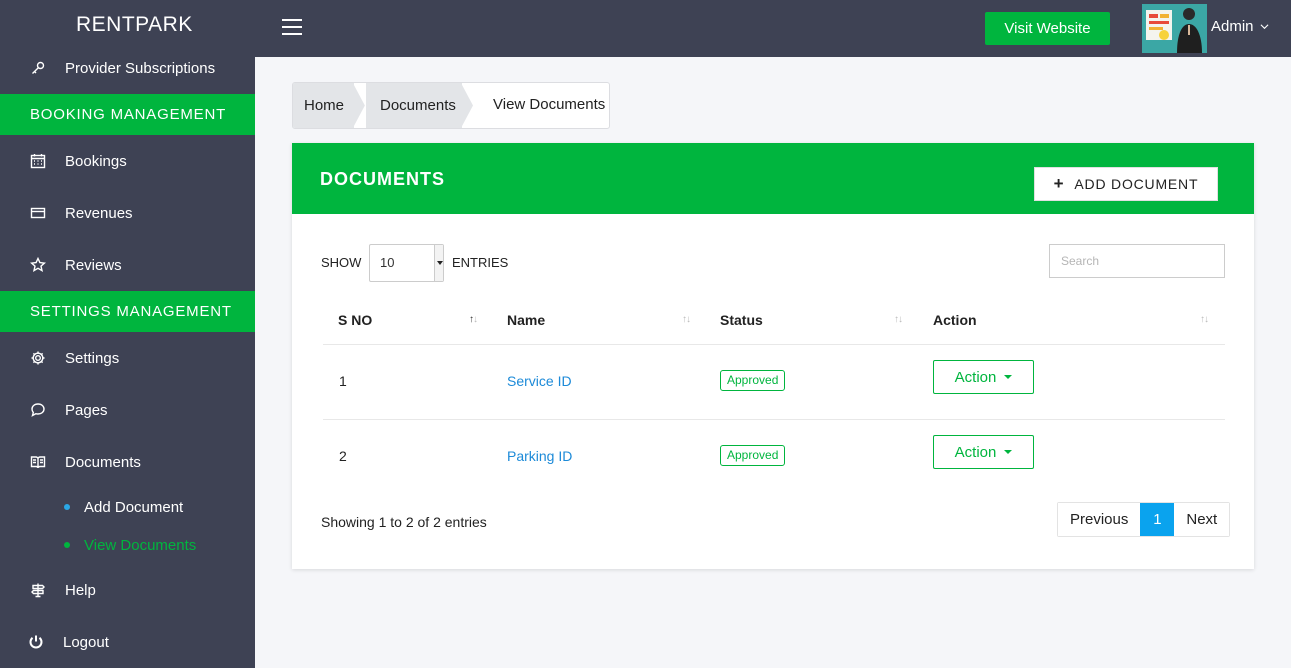  Describe the element at coordinates (127, 161) in the screenshot. I see `sidebar-item-bookings: Bookings` at that location.